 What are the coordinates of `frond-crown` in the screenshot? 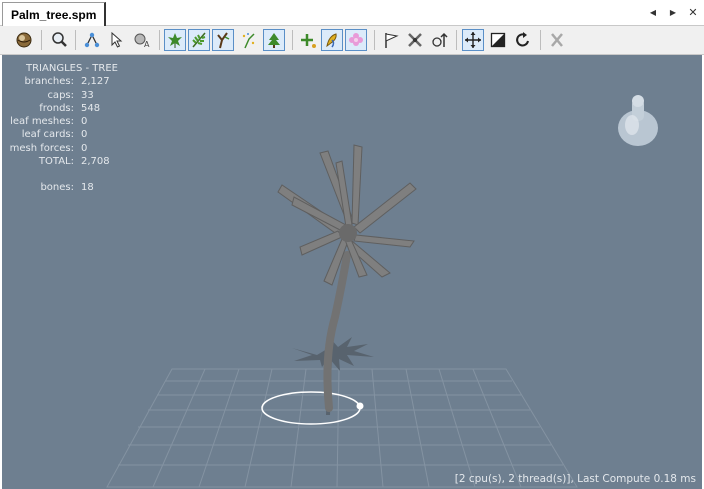 It's located at (348, 233).